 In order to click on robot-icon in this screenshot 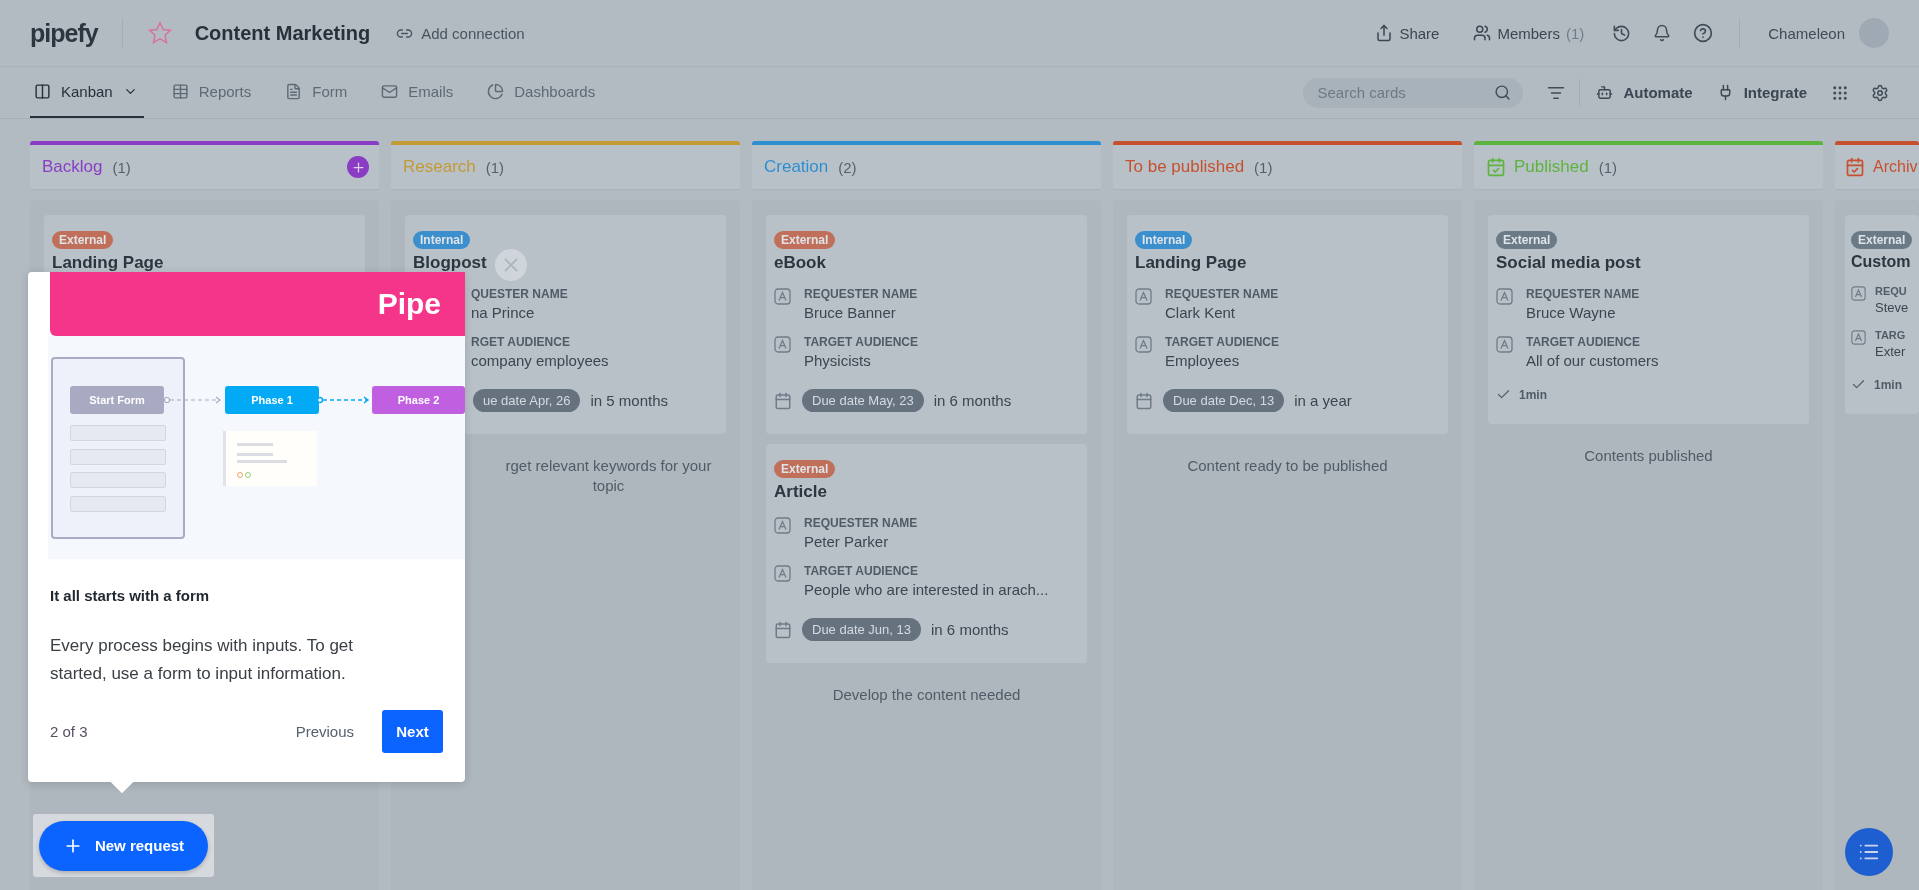, I will do `click(1605, 92)`.